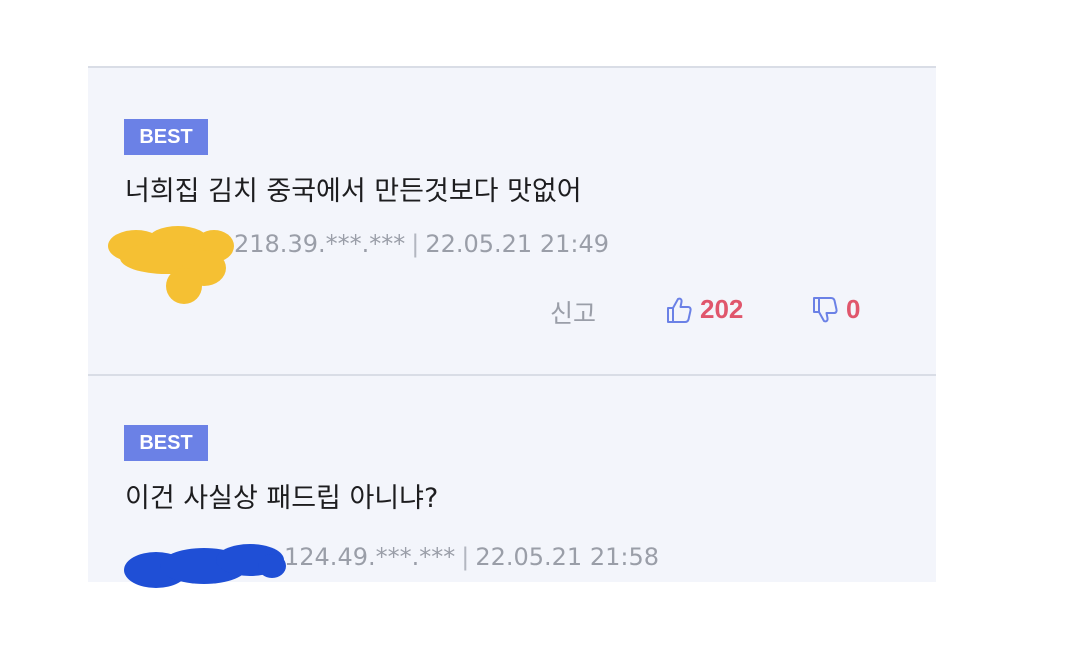  I want to click on thumbs-up-icon, so click(679, 310).